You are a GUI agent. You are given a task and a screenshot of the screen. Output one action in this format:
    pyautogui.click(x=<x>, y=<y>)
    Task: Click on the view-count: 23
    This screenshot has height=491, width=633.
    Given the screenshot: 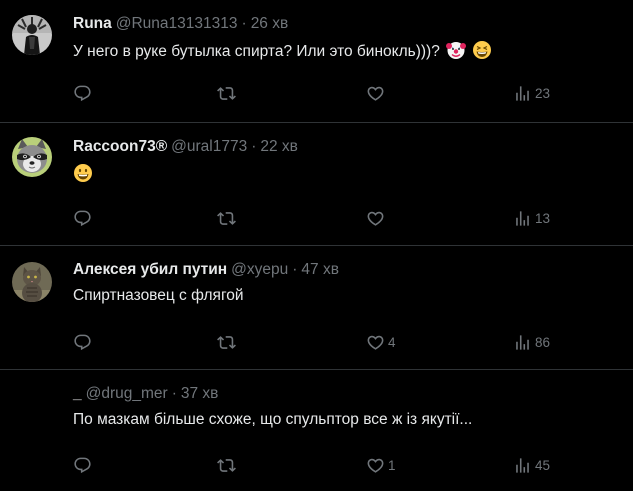 What is the action you would take?
    pyautogui.click(x=543, y=93)
    